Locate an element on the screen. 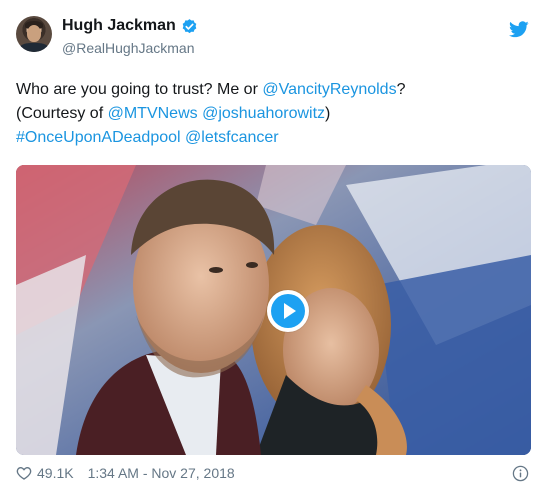 This screenshot has height=495, width=547. info-icon is located at coordinates (520, 473).